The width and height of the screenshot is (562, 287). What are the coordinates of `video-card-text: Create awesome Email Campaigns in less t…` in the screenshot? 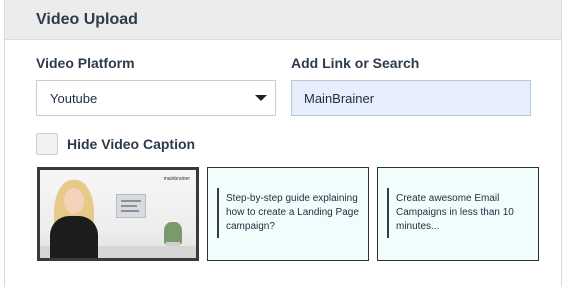 It's located at (455, 212).